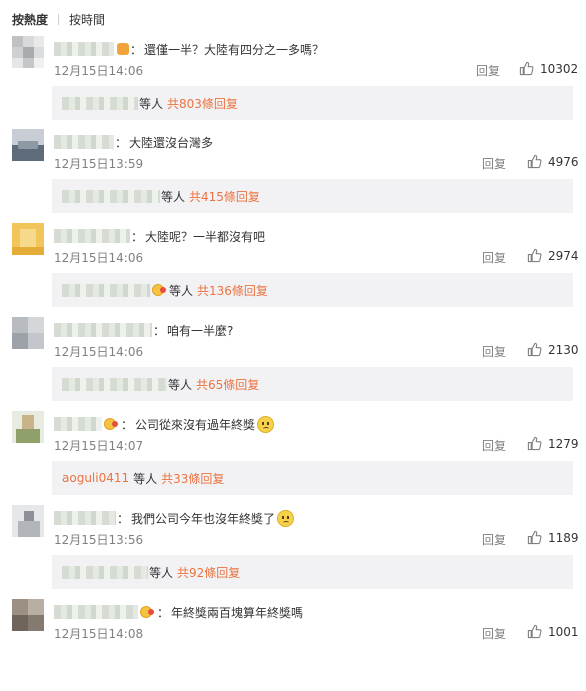 This screenshot has width=586, height=691. Describe the element at coordinates (200, 330) in the screenshot. I see `comment-text: 咱有一半麼?` at that location.